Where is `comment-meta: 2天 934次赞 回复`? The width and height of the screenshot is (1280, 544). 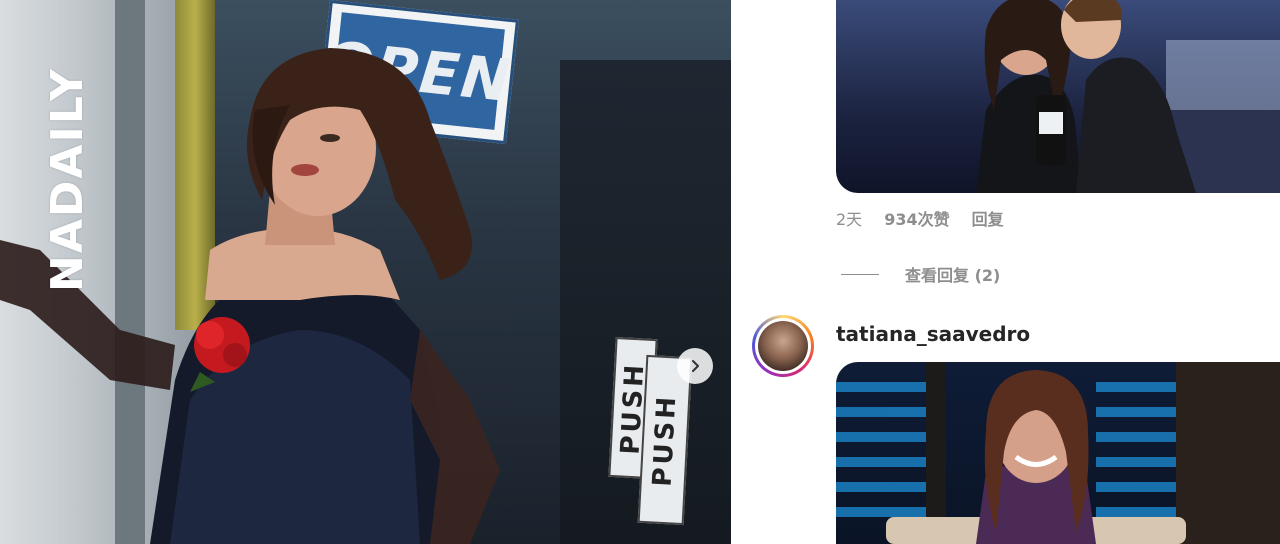
comment-meta: 2天 934次赞 回复 is located at coordinates (920, 218).